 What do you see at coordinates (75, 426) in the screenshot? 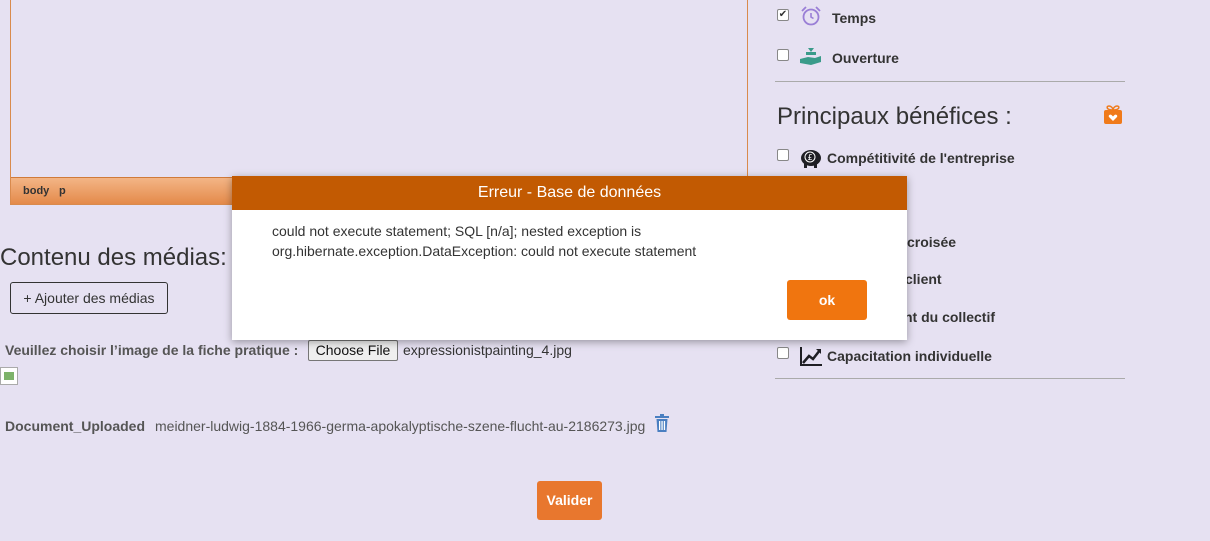
I see `document-label: Document_Uploaded` at bounding box center [75, 426].